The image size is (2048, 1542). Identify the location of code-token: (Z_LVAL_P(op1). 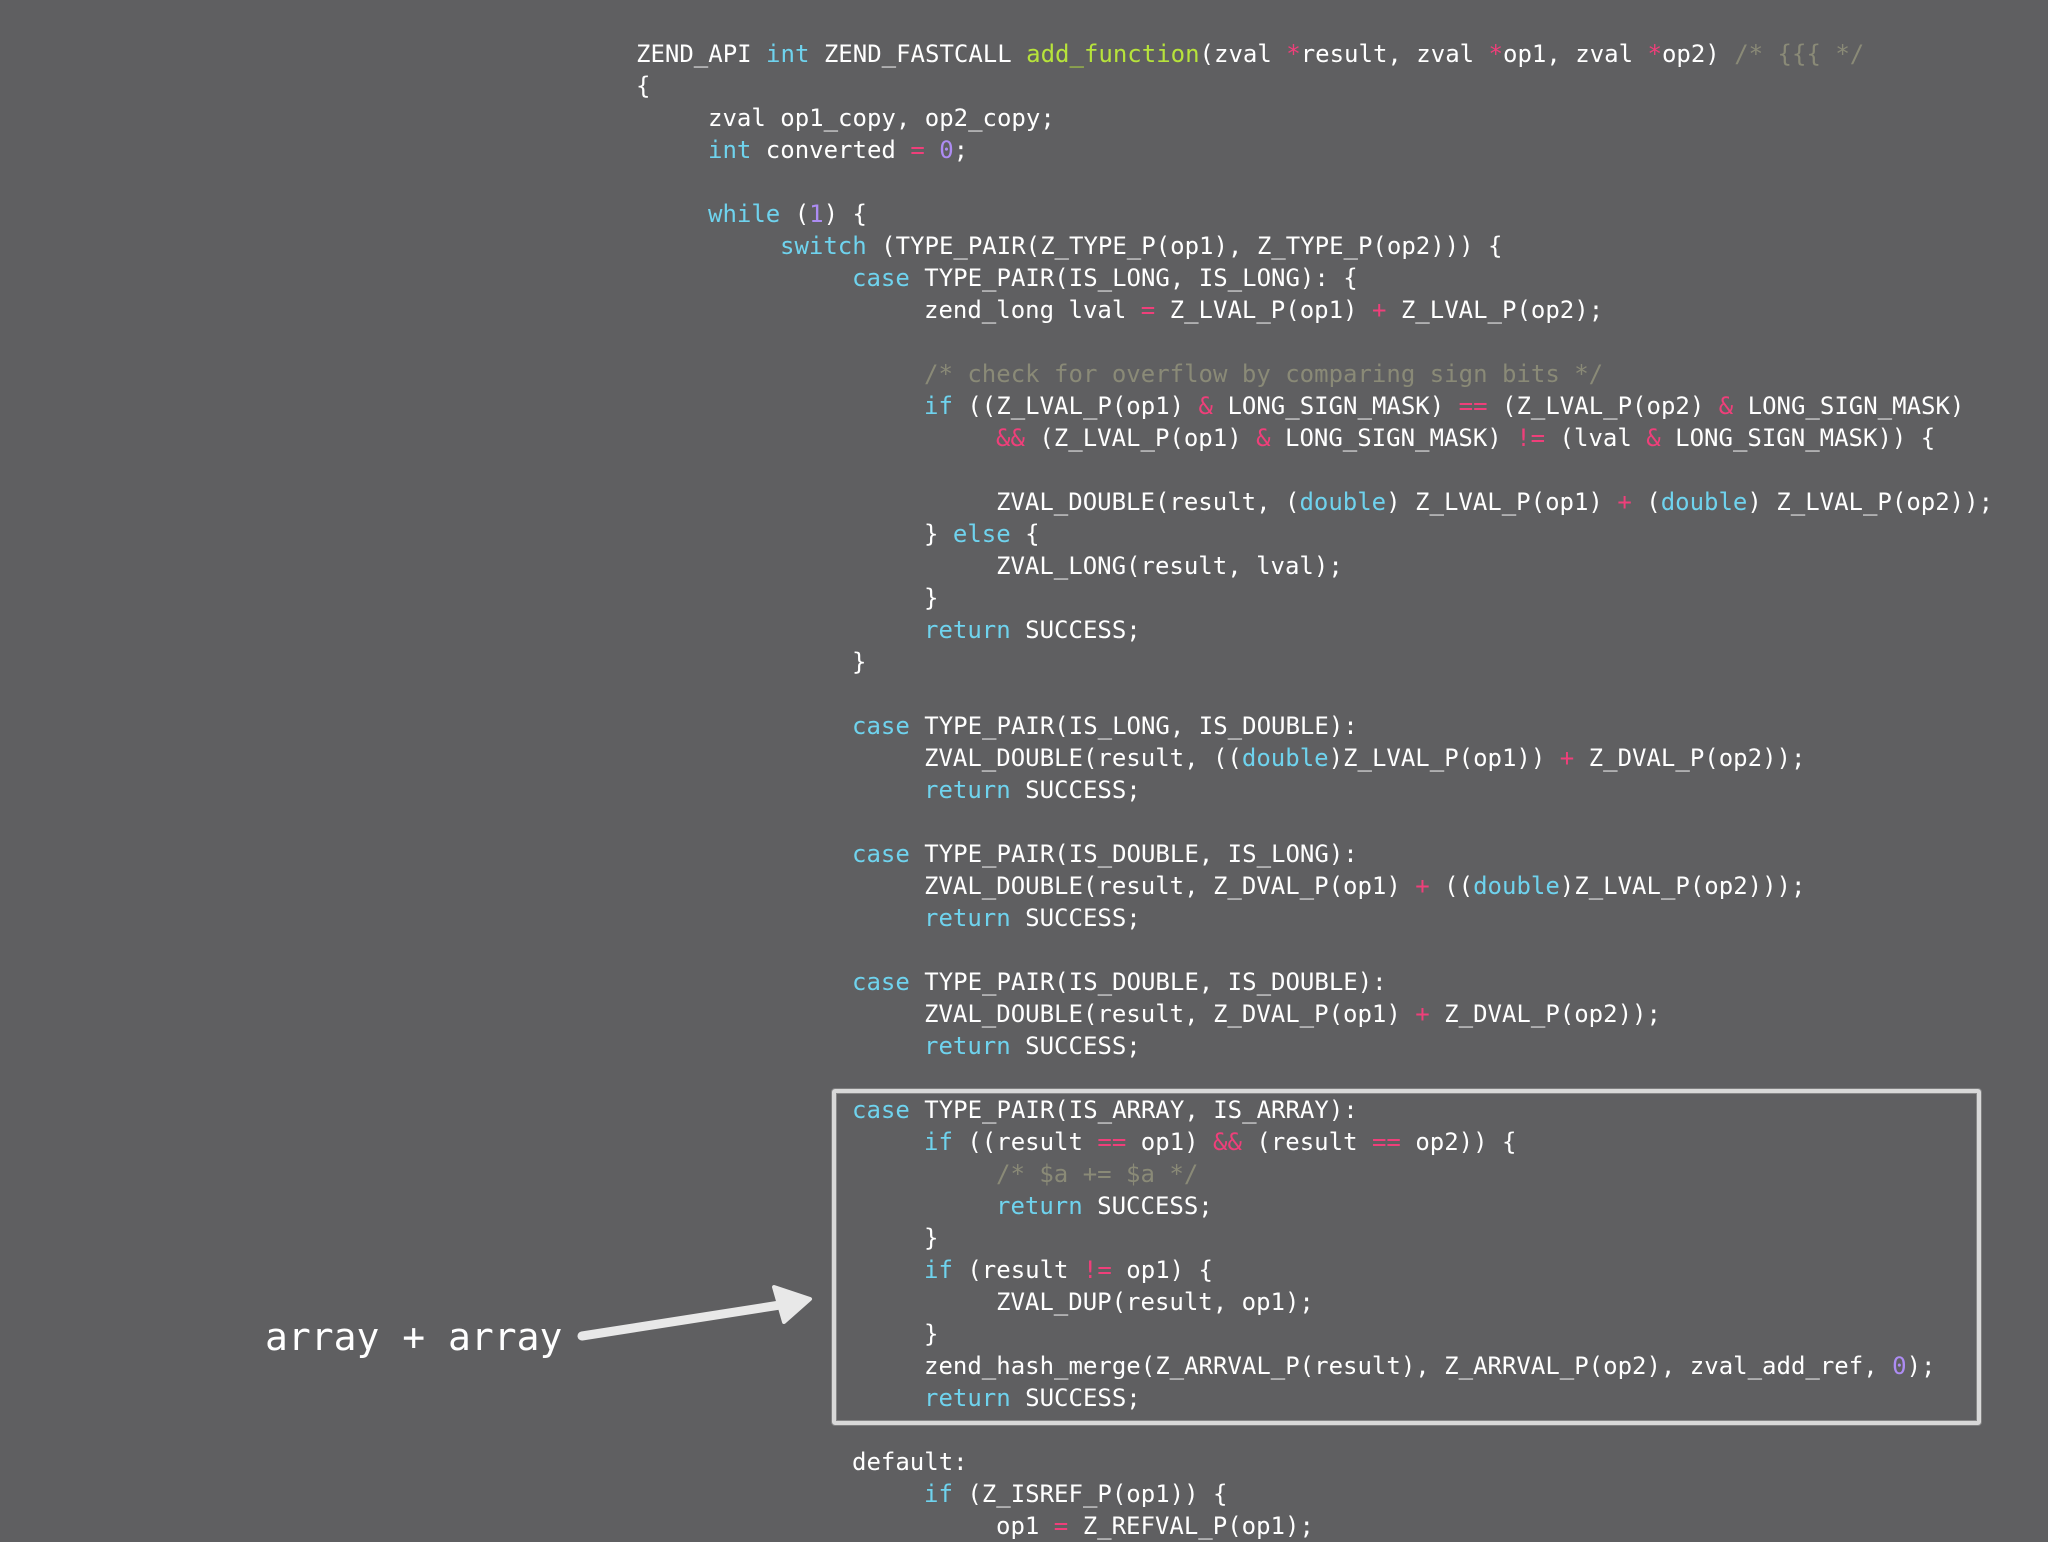
(1140, 438).